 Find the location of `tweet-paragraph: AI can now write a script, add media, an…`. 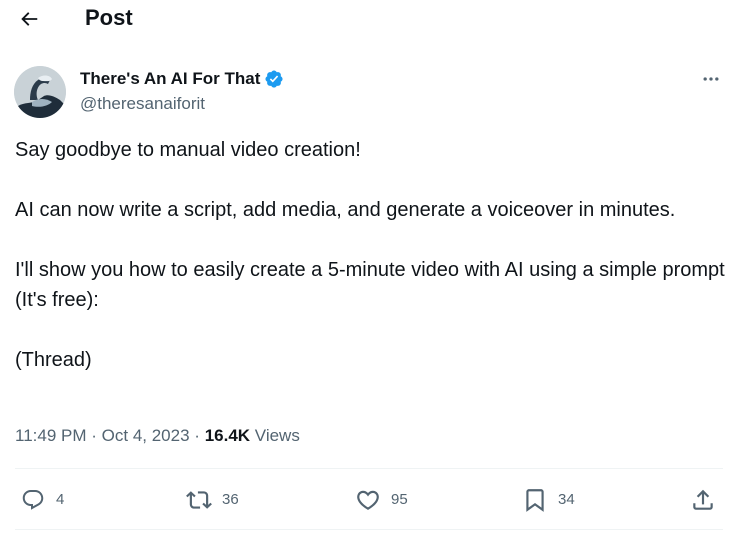

tweet-paragraph: AI can now write a script, add media, an… is located at coordinates (345, 210).